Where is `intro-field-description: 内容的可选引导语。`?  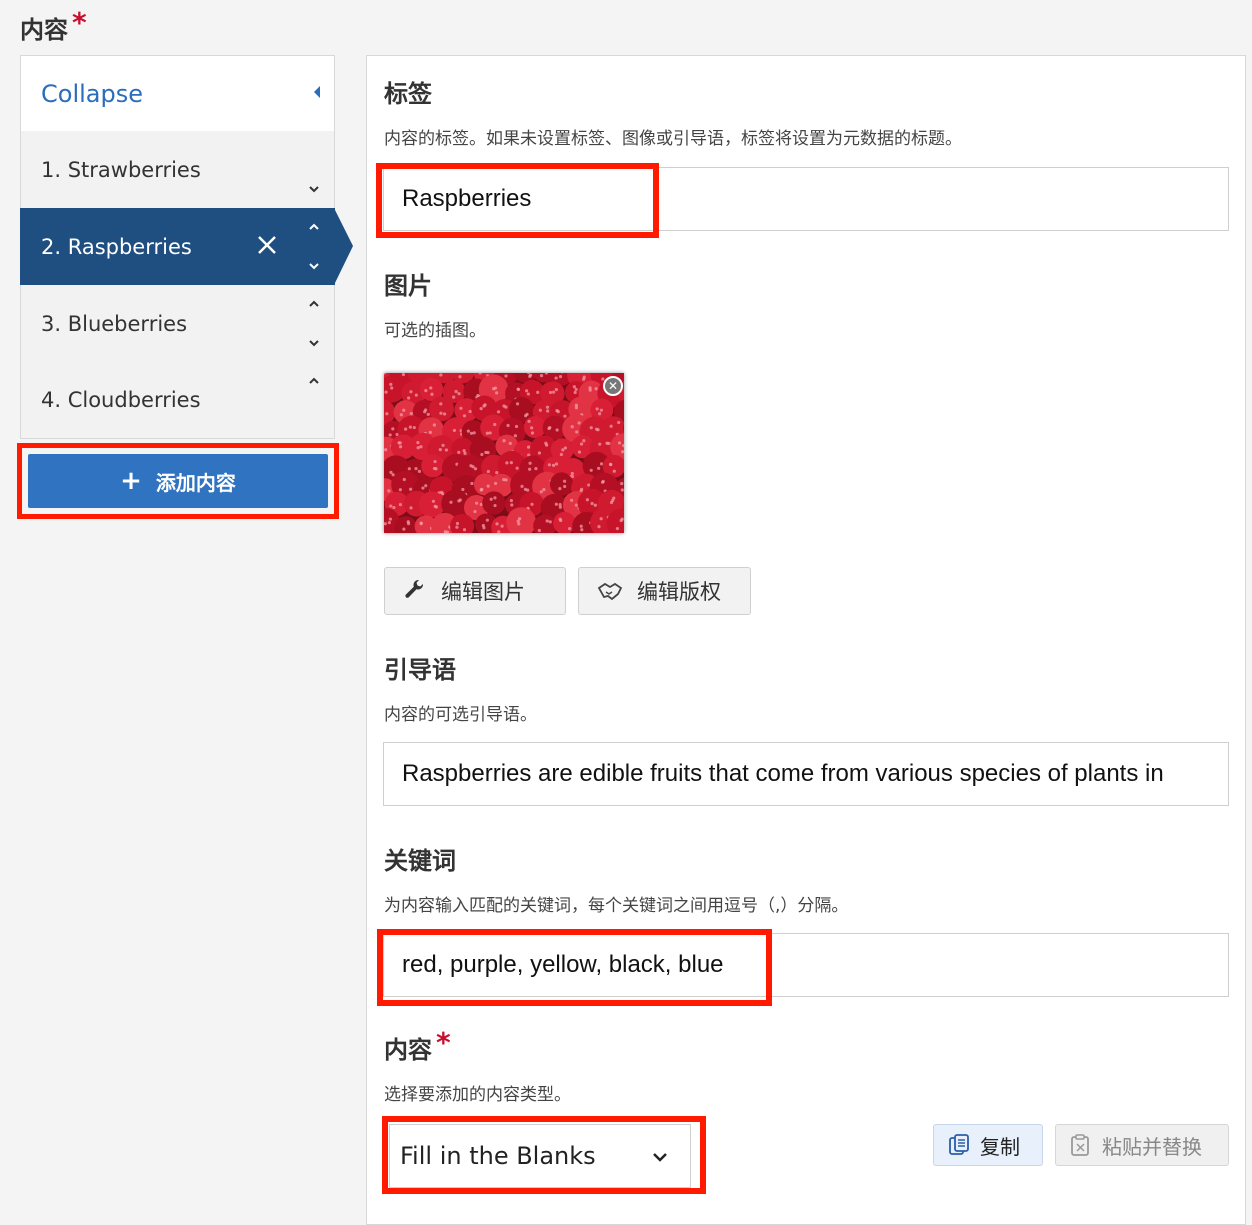 intro-field-description: 内容的可选引导语。 is located at coordinates (460, 712).